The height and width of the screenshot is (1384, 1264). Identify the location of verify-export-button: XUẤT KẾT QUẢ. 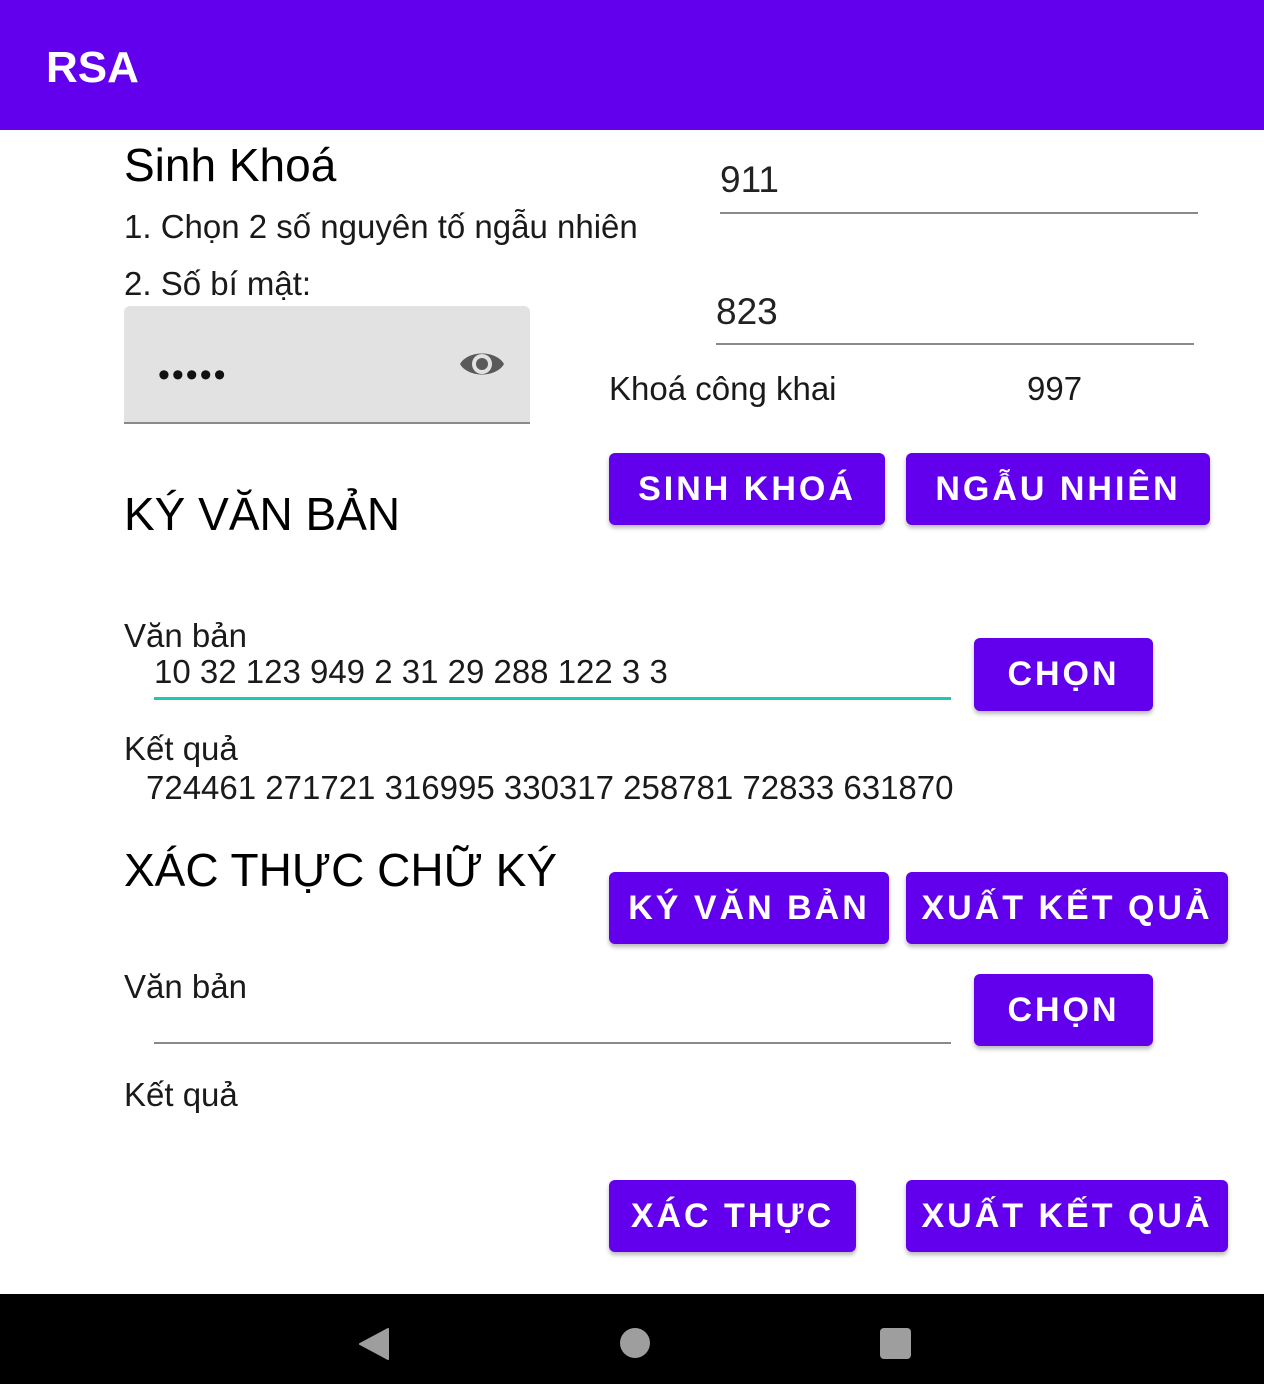
(1067, 1216).